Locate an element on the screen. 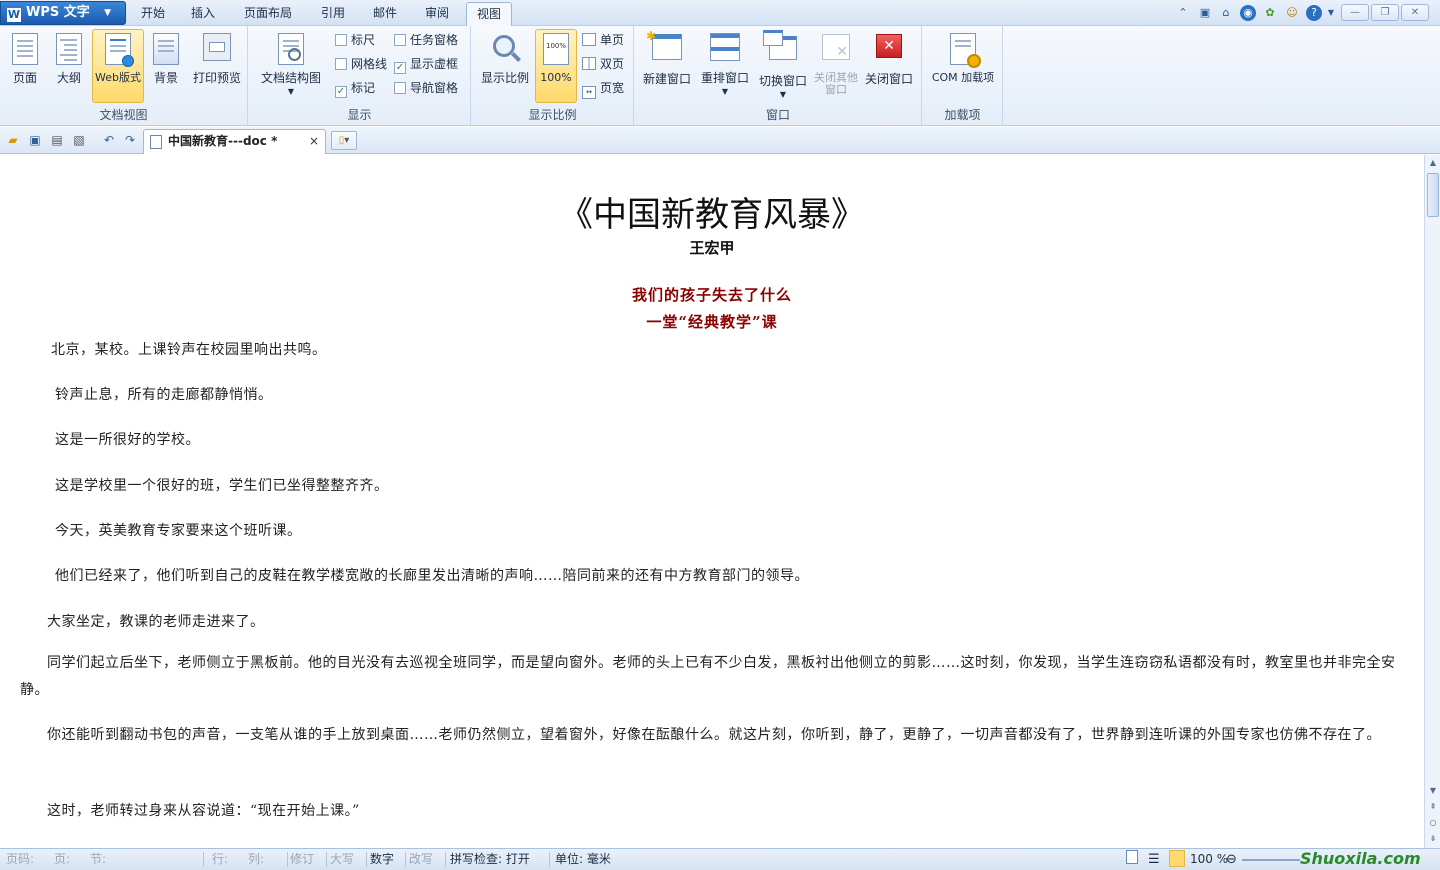 The height and width of the screenshot is (870, 1440). outline-icon is located at coordinates (69, 49).